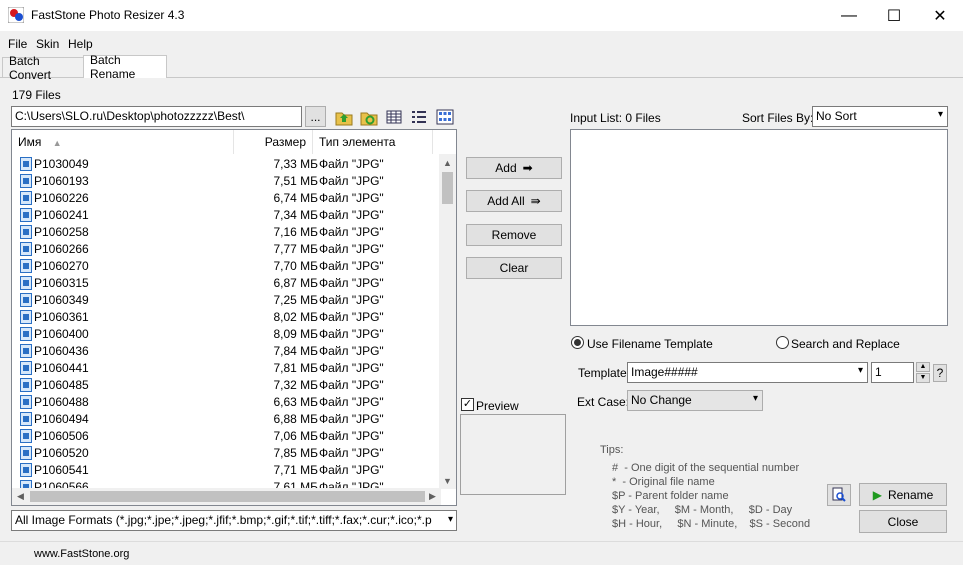 This screenshot has width=963, height=565. I want to click on rename-button-label: Rename, so click(910, 494).